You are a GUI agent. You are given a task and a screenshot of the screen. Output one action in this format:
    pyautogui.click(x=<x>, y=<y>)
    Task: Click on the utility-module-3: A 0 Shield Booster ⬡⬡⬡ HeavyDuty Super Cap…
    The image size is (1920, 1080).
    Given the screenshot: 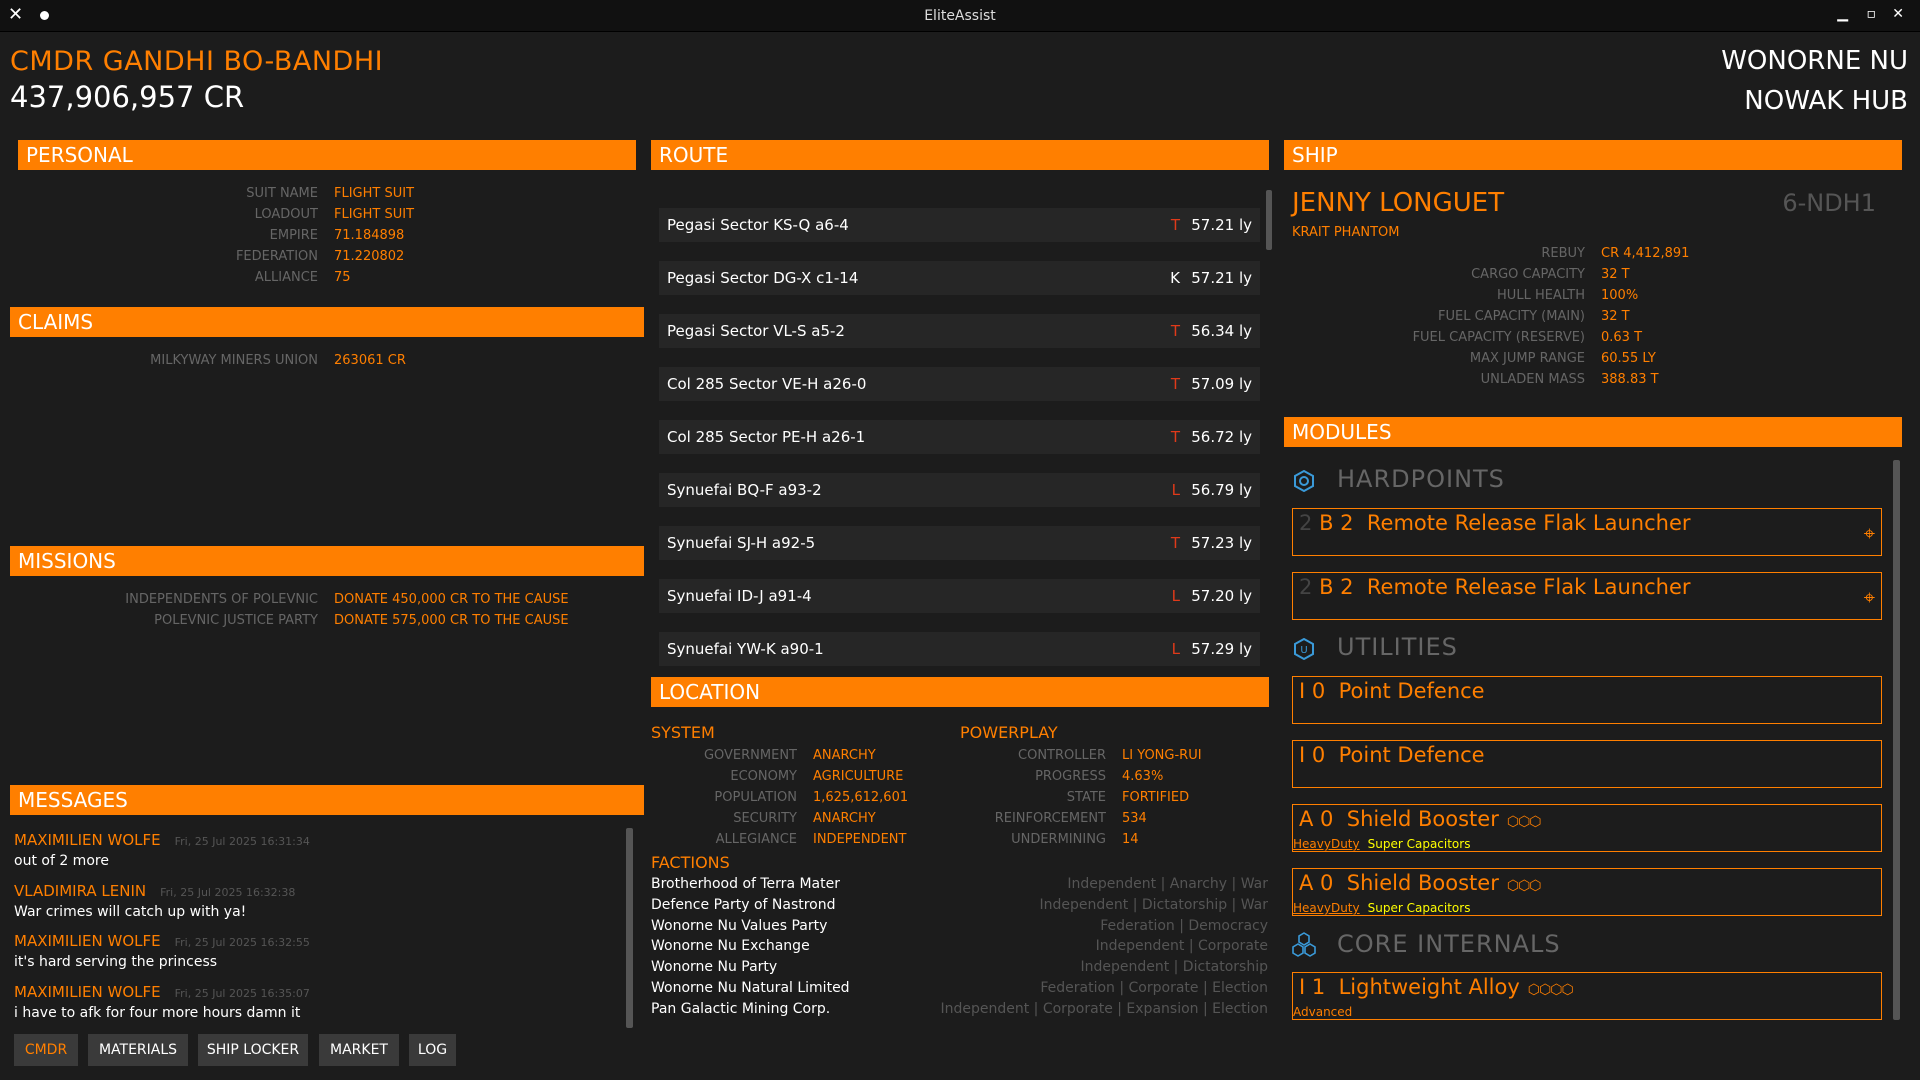 What is the action you would take?
    pyautogui.click(x=1587, y=828)
    